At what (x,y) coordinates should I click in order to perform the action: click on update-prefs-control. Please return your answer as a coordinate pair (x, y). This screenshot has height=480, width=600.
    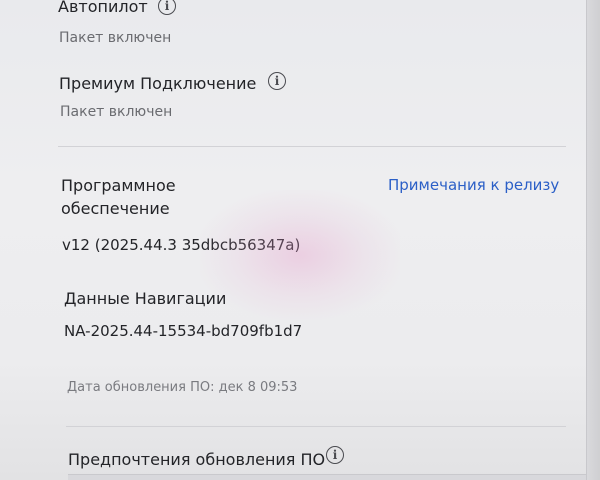
    Looking at the image, I should click on (328, 477).